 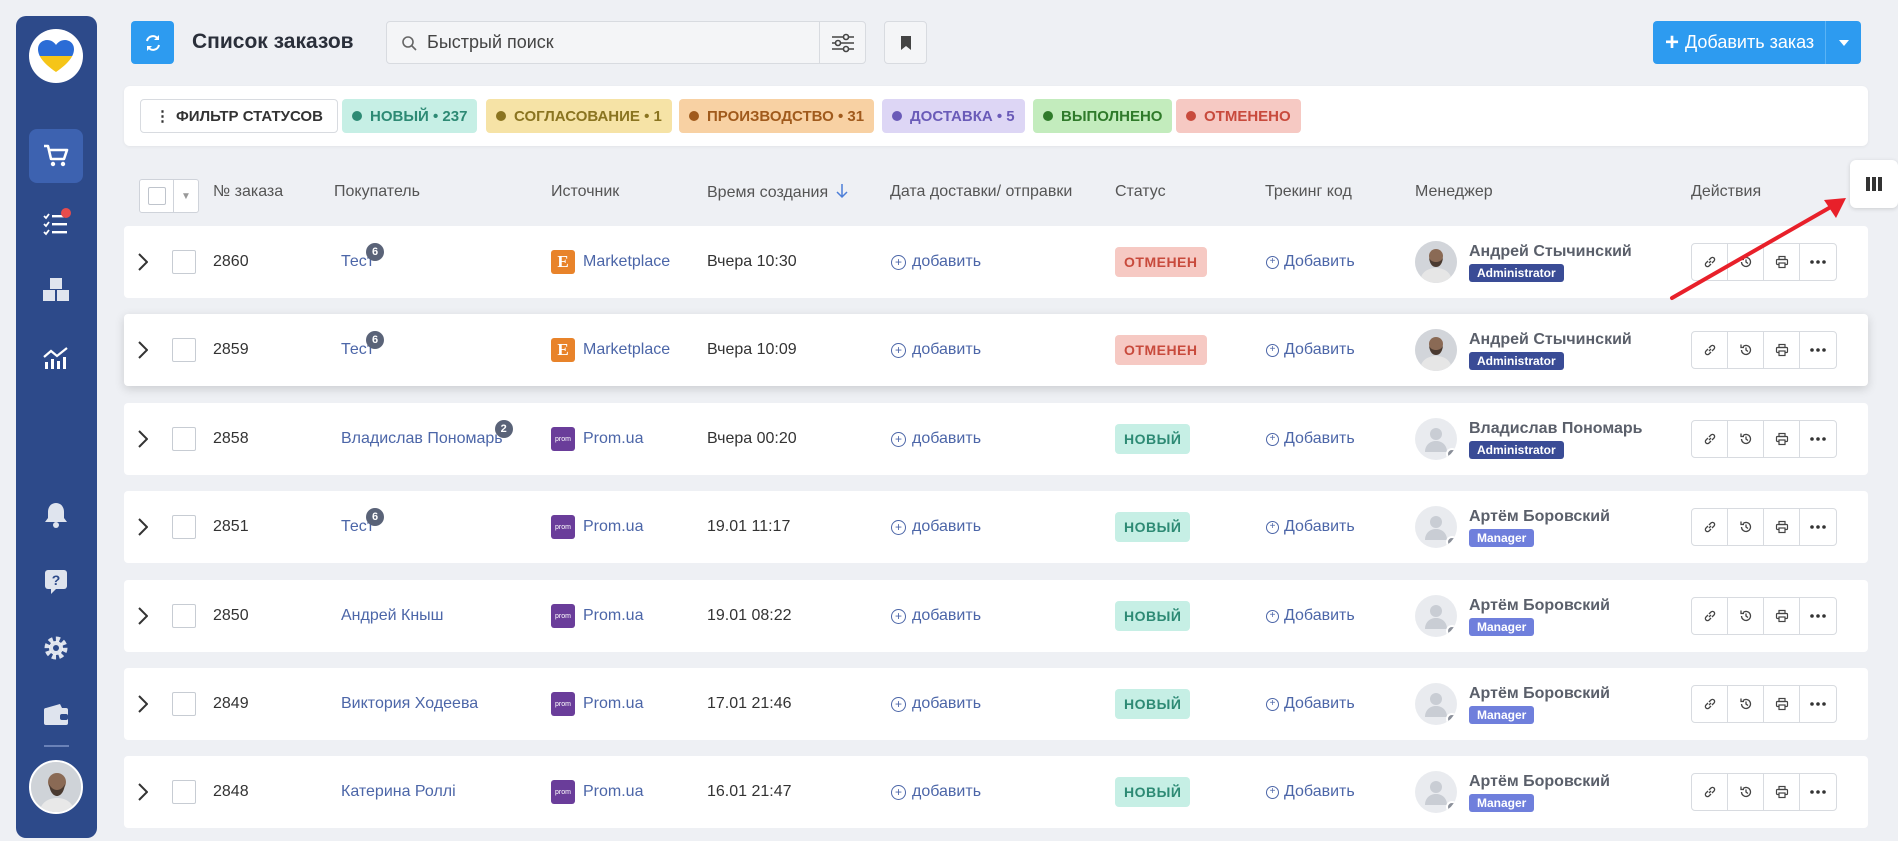 What do you see at coordinates (152, 42) in the screenshot?
I see `refresh-button` at bounding box center [152, 42].